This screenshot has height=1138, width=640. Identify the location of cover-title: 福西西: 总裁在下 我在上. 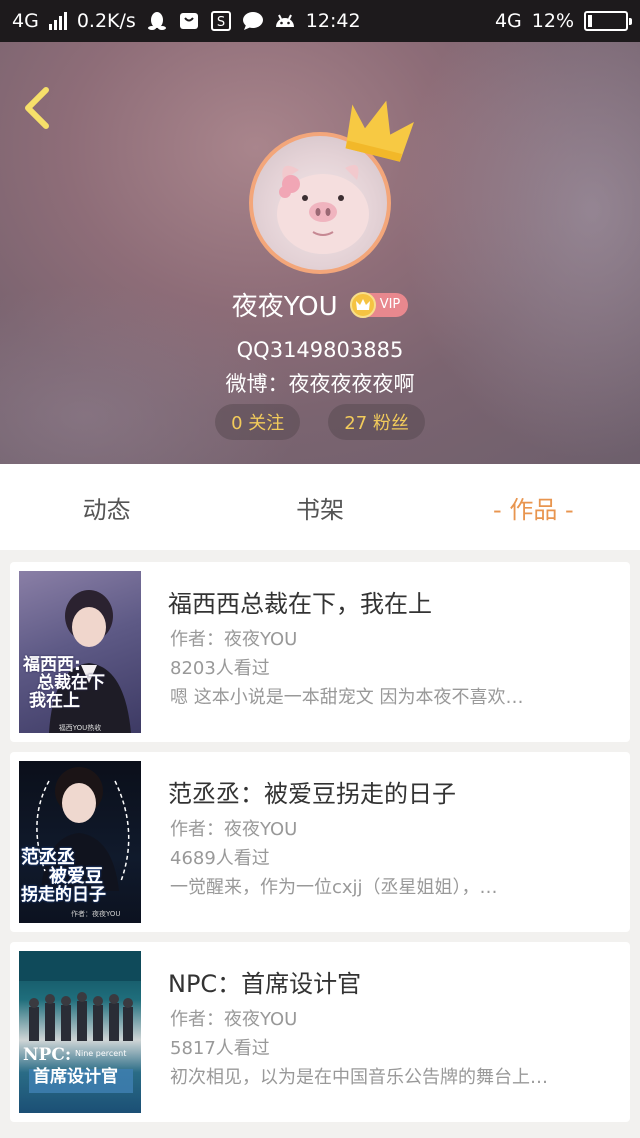
(64, 683).